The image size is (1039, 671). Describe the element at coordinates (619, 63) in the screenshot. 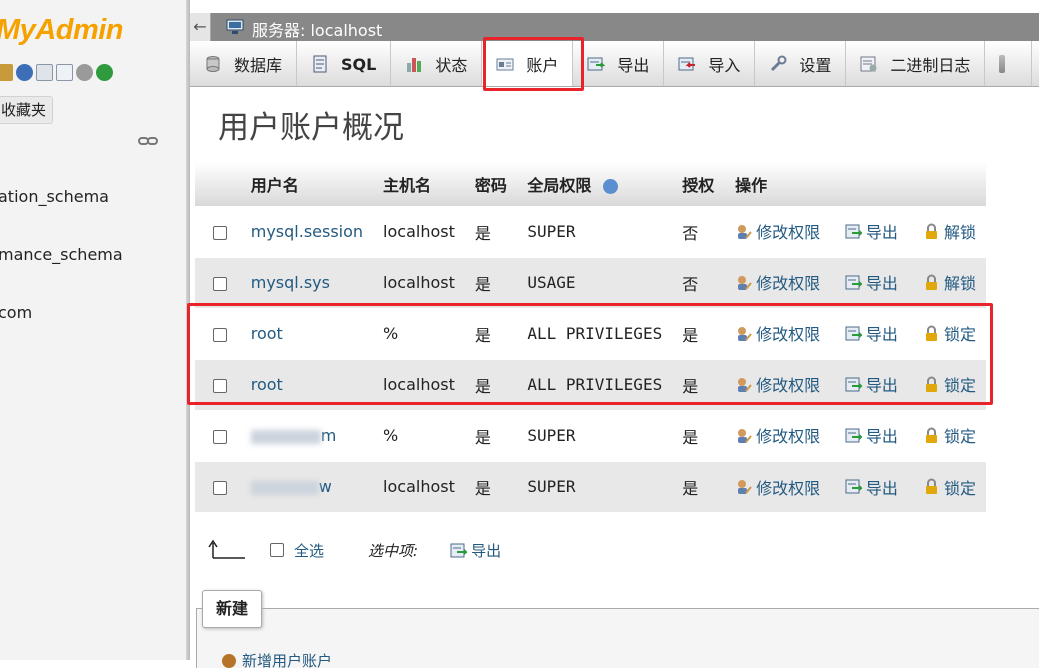

I see `tab-export: 导出` at that location.